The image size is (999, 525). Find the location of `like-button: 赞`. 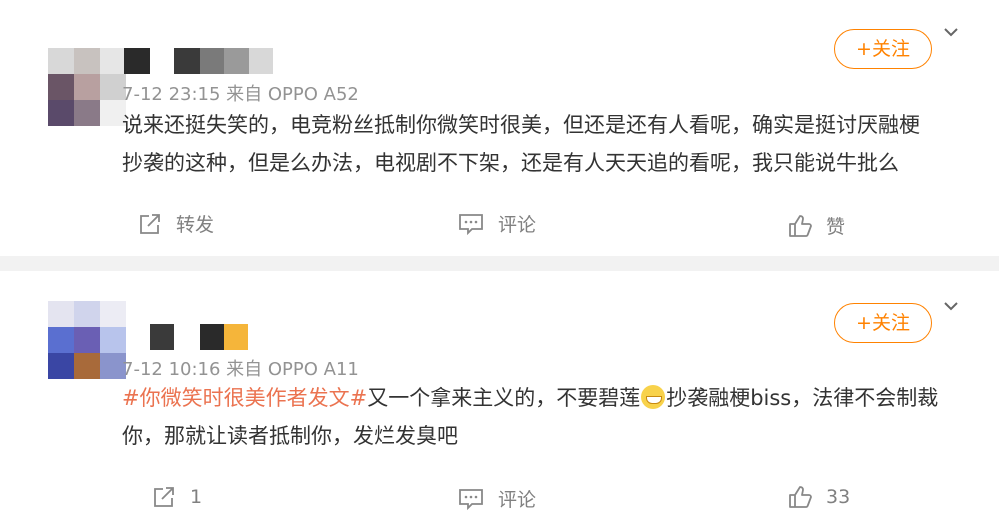

like-button: 赞 is located at coordinates (816, 225).